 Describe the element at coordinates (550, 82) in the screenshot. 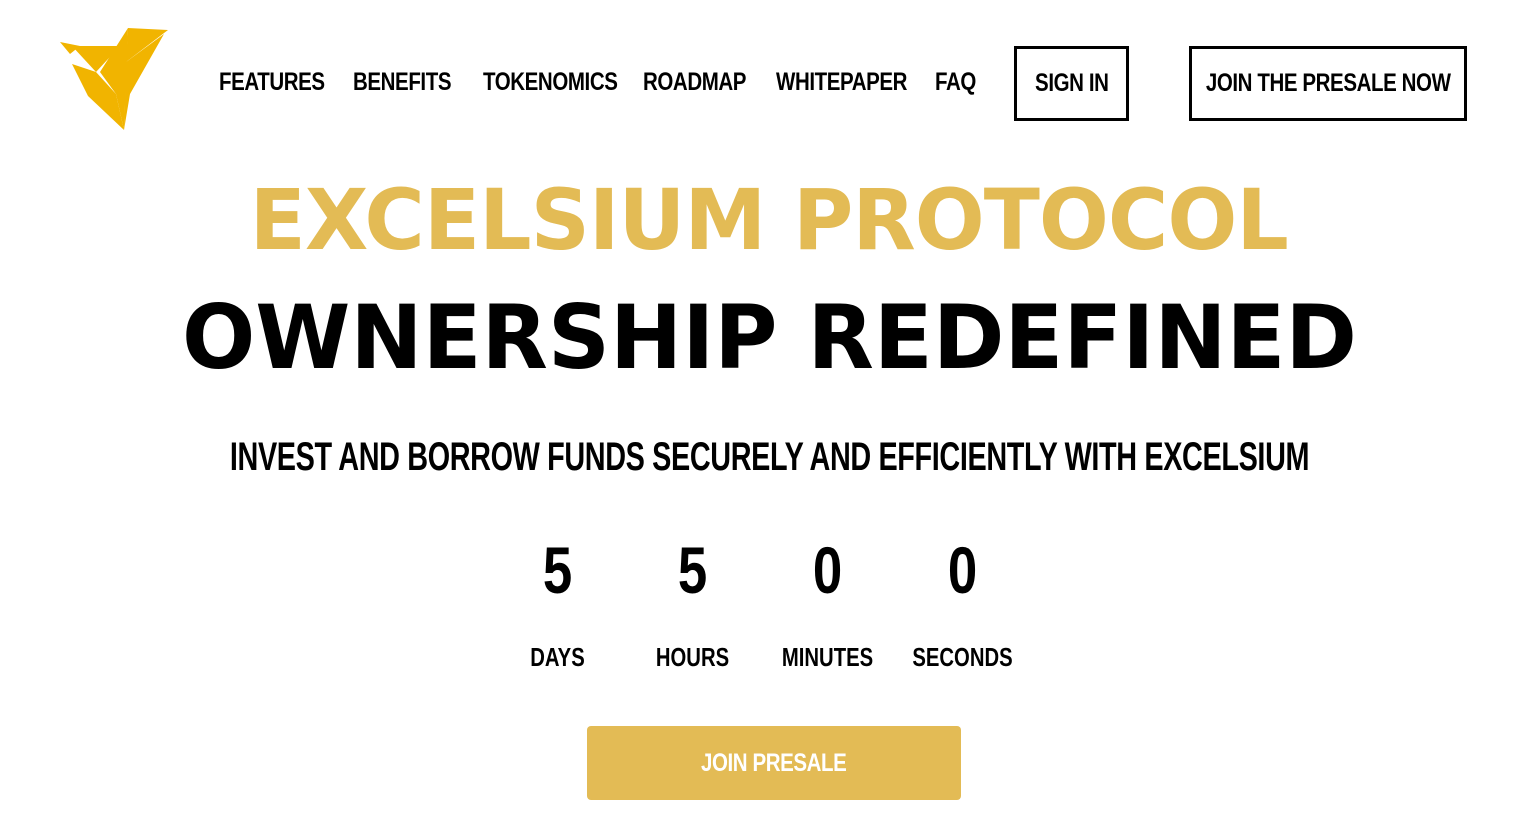

I see `nav-link-tokenomics: TOKENOMICS` at that location.